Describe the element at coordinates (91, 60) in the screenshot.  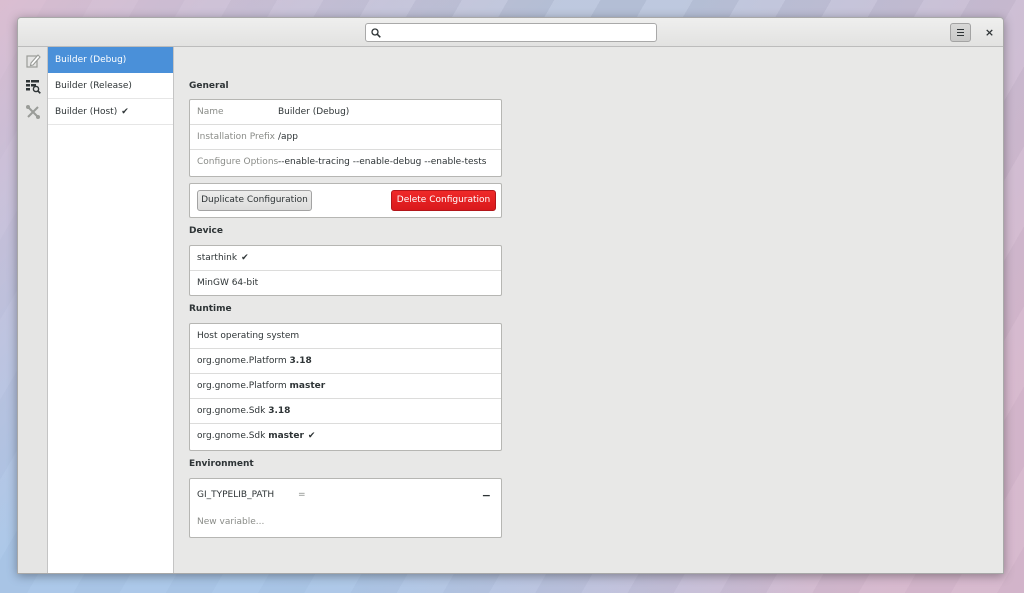
I see `sidebar-item-label: Builder (Debug)` at that location.